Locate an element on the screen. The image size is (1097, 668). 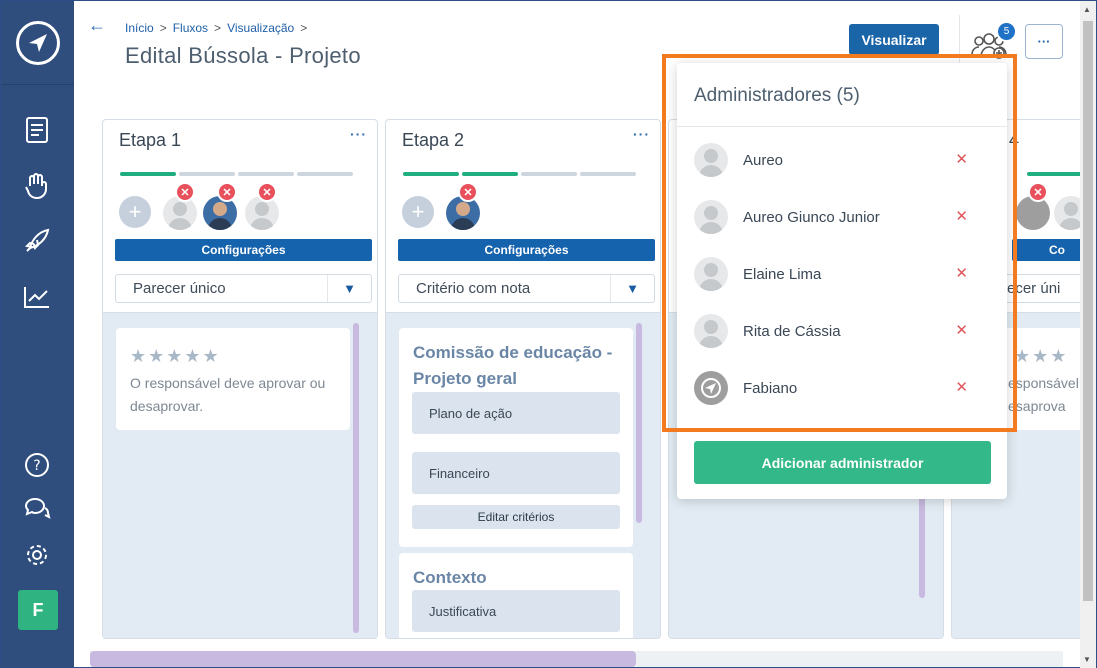
rocket-icon is located at coordinates (37, 241).